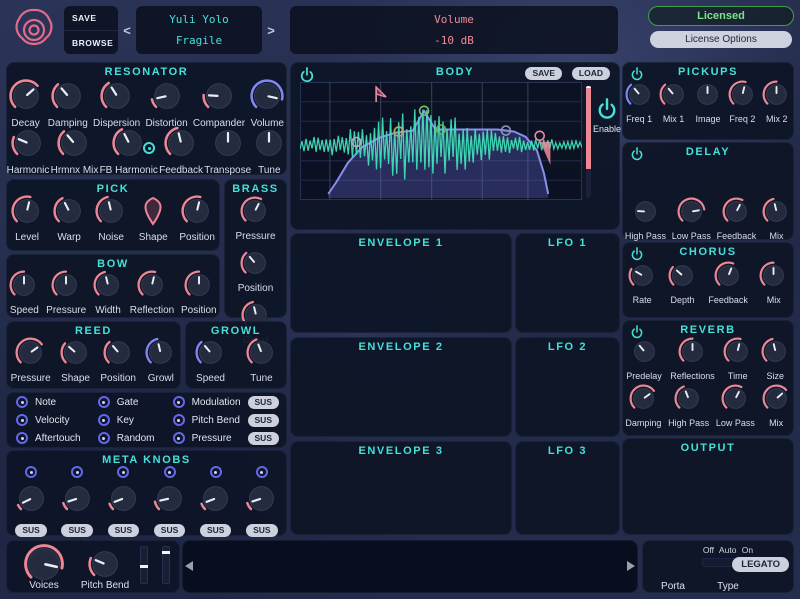 The image size is (800, 599). I want to click on depth-knob: Depth, so click(682, 283).